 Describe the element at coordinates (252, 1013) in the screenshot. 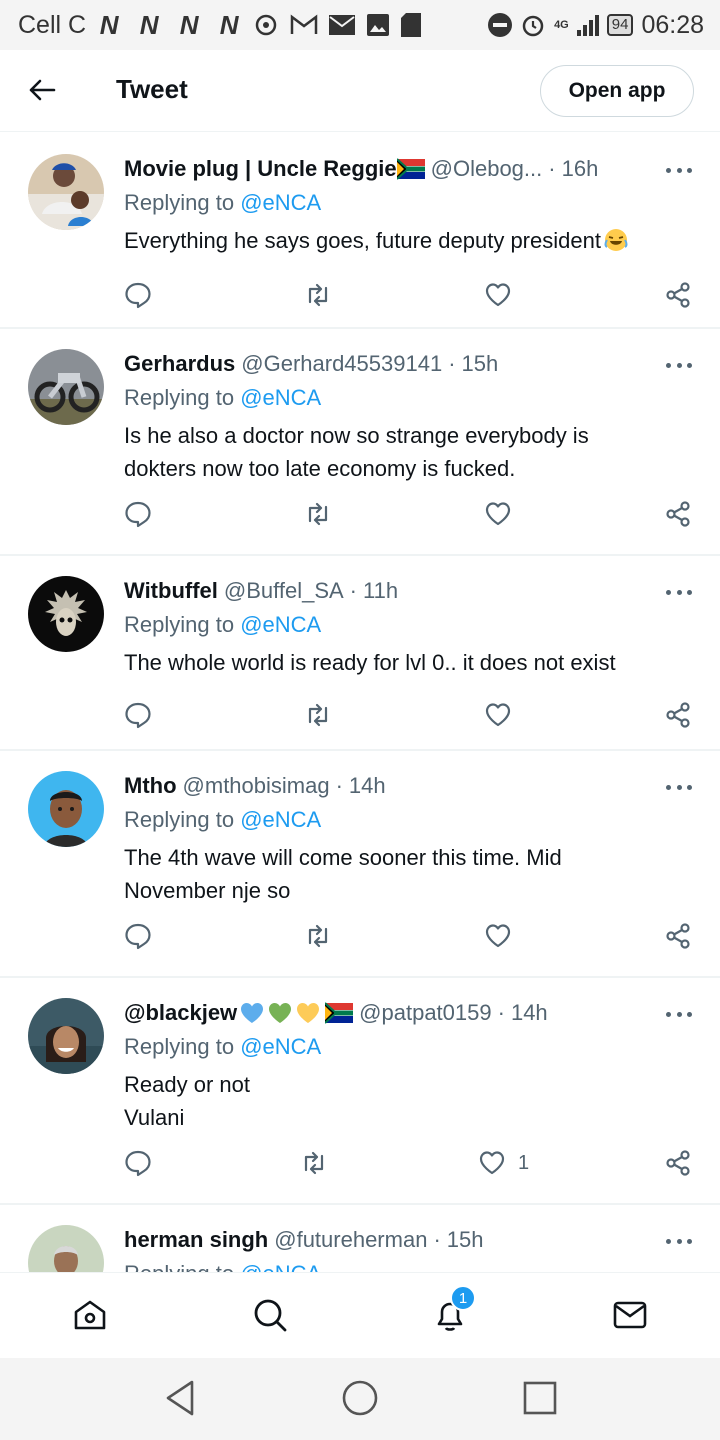

I see `blue-heart-emoji-icon` at that location.